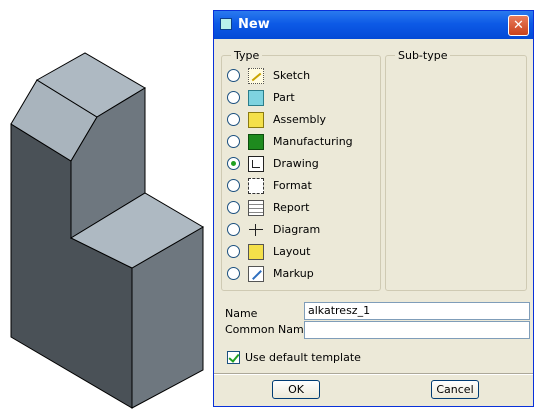 This screenshot has height=413, width=545. What do you see at coordinates (241, 313) in the screenshot?
I see `name-label: Name` at bounding box center [241, 313].